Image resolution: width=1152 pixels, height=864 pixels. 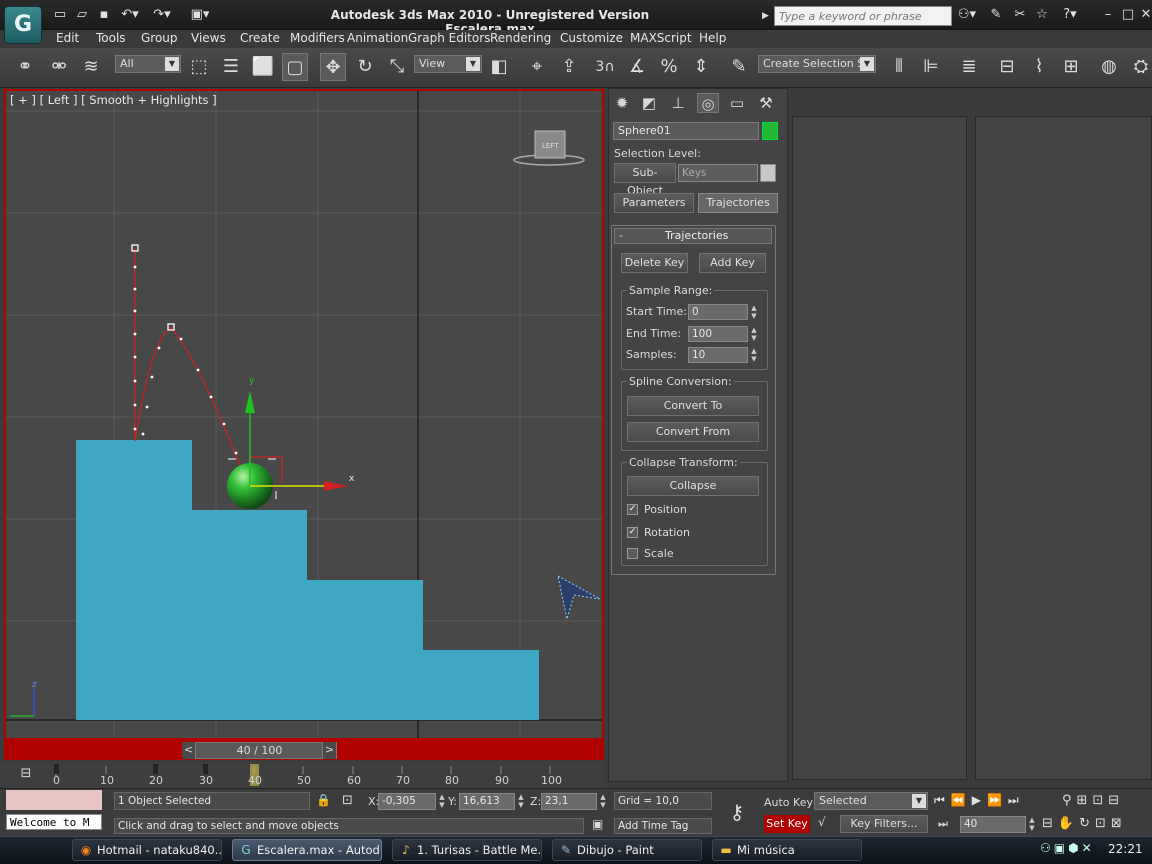 I want to click on selection-lock-icon: 🔒, so click(x=323, y=801).